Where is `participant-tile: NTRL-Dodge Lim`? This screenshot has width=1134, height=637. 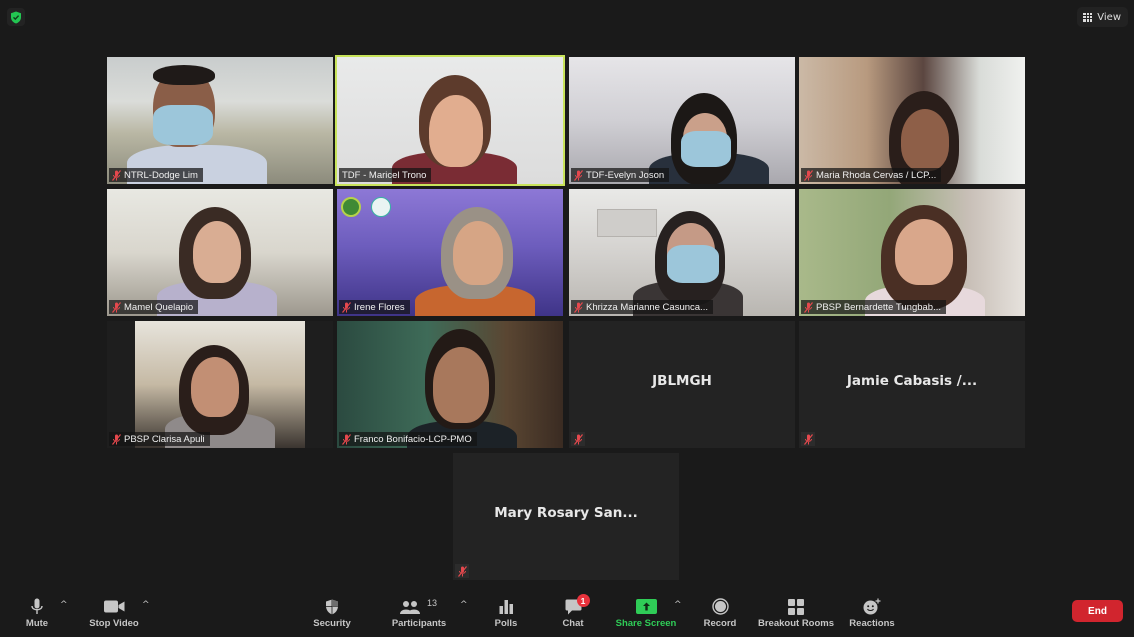
participant-tile: NTRL-Dodge Lim is located at coordinates (220, 120).